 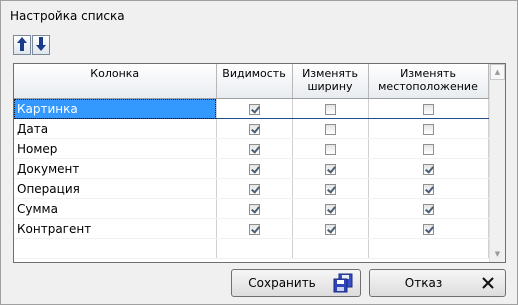 What do you see at coordinates (497, 163) in the screenshot?
I see `vertical-scrollbar: ▲ ▼` at bounding box center [497, 163].